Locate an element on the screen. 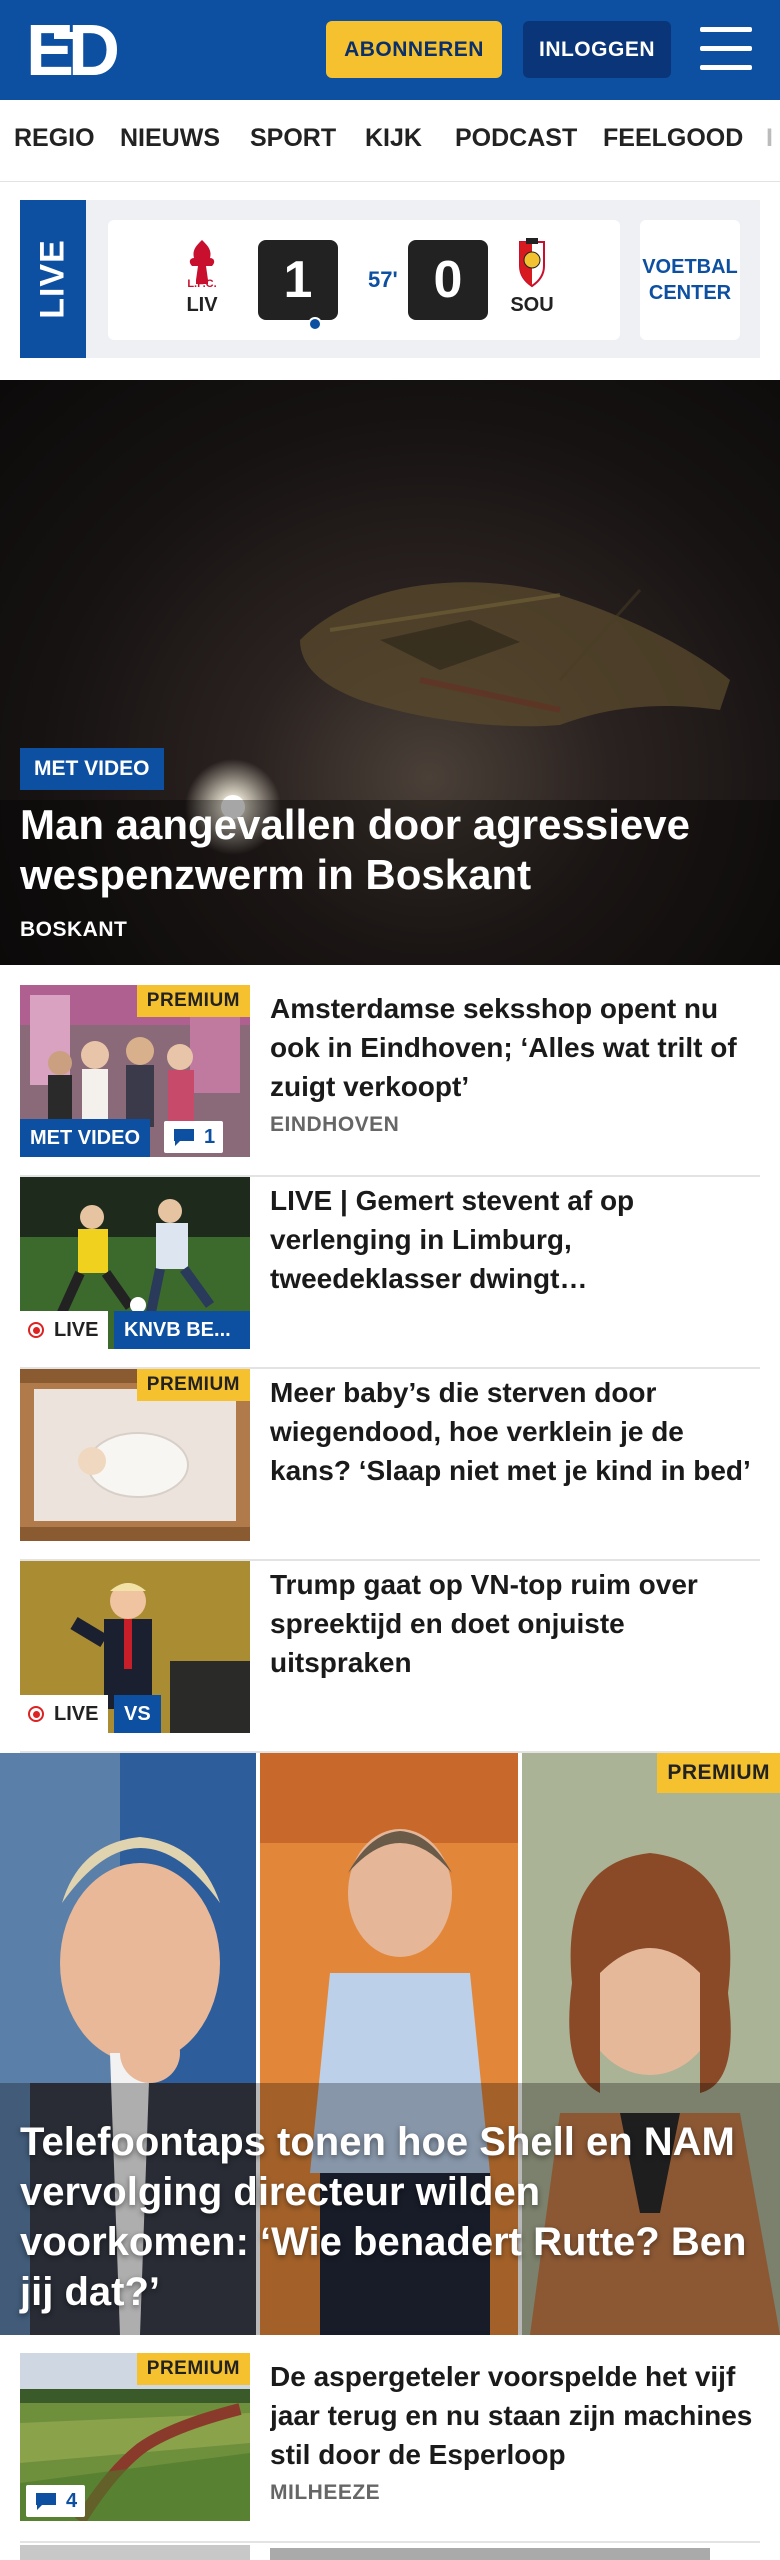  category-badge: VS is located at coordinates (137, 1714).